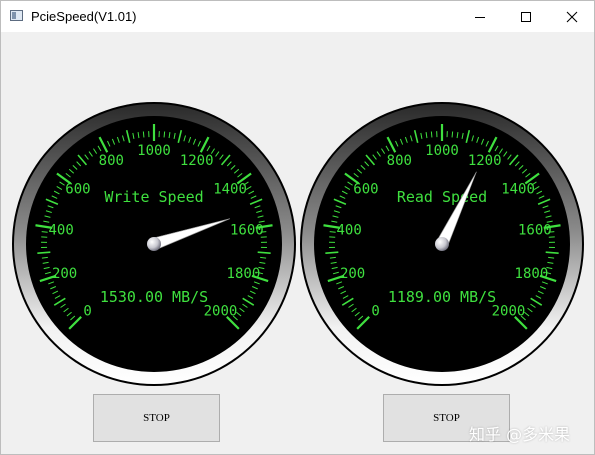 Image resolution: width=595 pixels, height=455 pixels. What do you see at coordinates (154, 297) in the screenshot?
I see `gauge-value-readout: 1530.00 MB/S` at bounding box center [154, 297].